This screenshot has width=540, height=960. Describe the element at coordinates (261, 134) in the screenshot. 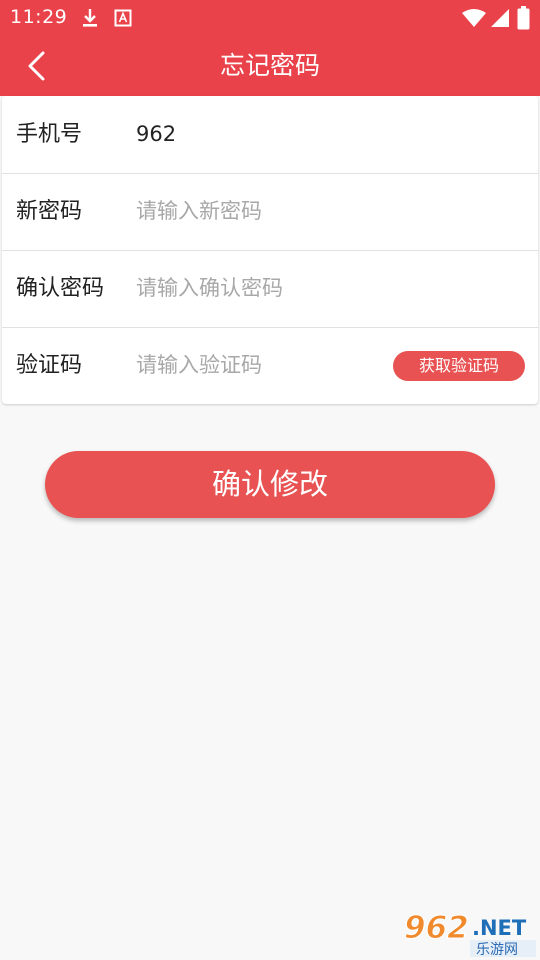

I see `phone-input: 962` at that location.